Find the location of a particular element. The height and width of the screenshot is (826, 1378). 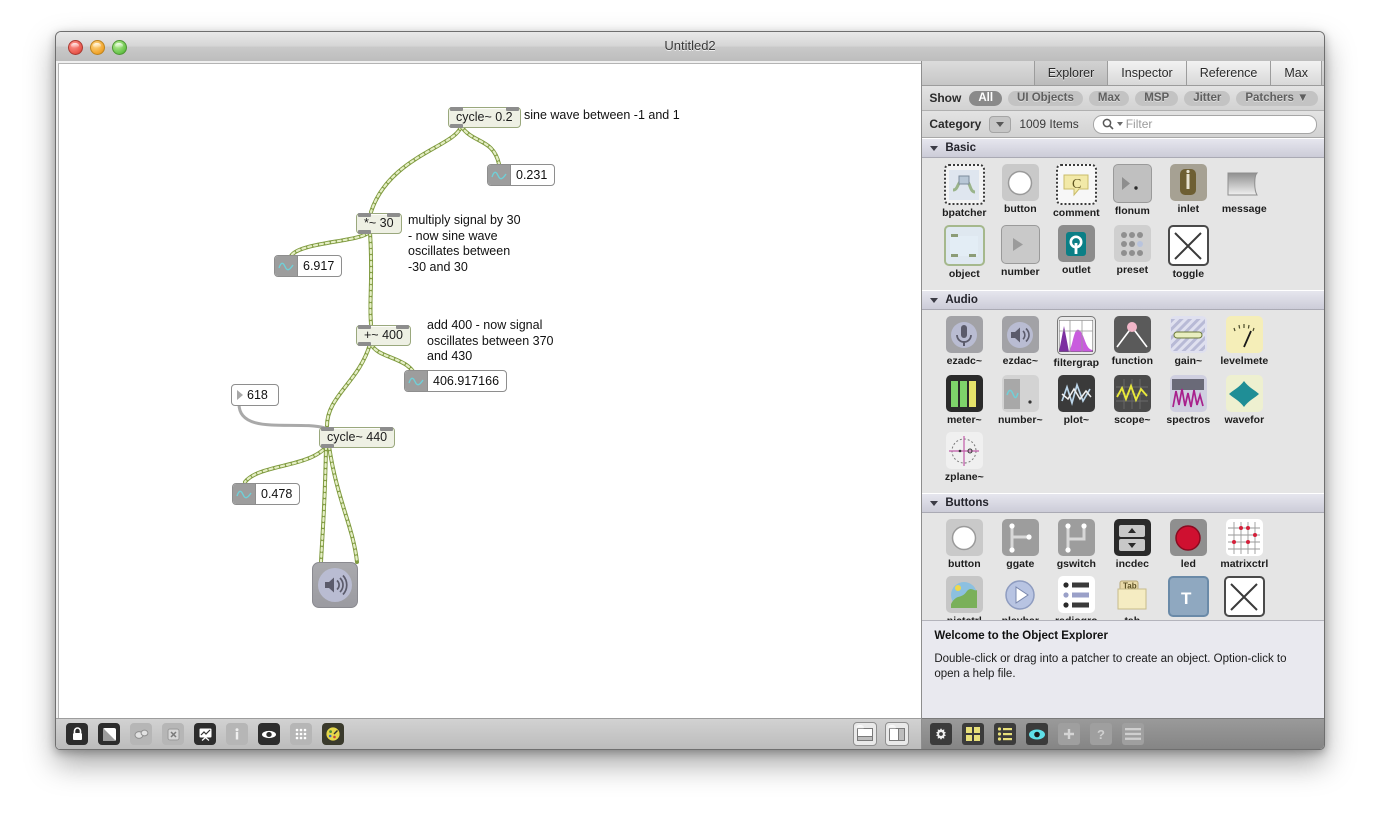

filter-jitter: Jitter is located at coordinates (1207, 98).